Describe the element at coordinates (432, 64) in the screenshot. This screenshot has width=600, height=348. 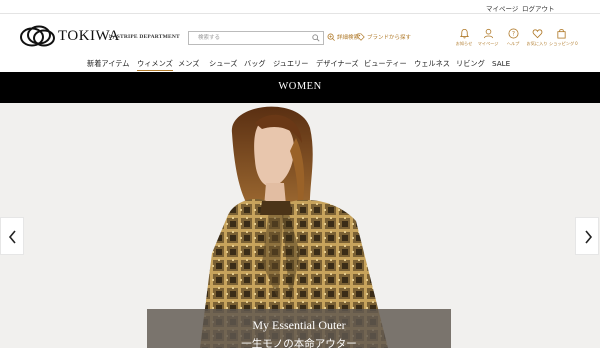
I see `nav-item-wellness: ウェルネス` at that location.